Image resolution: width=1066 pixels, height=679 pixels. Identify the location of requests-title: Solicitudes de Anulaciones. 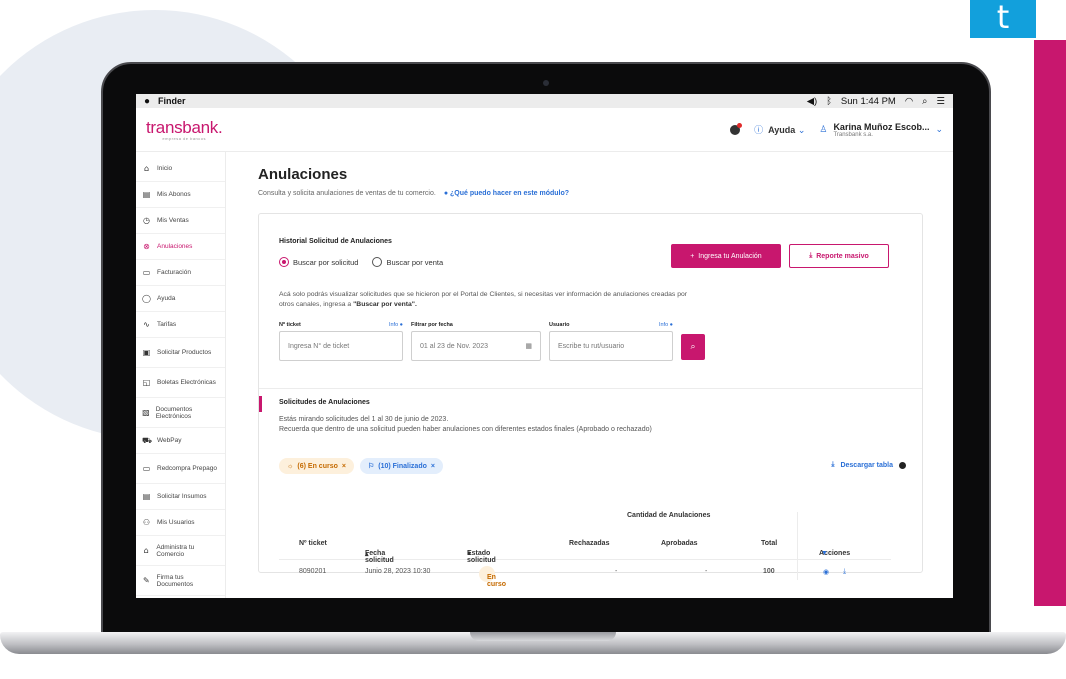
(324, 402).